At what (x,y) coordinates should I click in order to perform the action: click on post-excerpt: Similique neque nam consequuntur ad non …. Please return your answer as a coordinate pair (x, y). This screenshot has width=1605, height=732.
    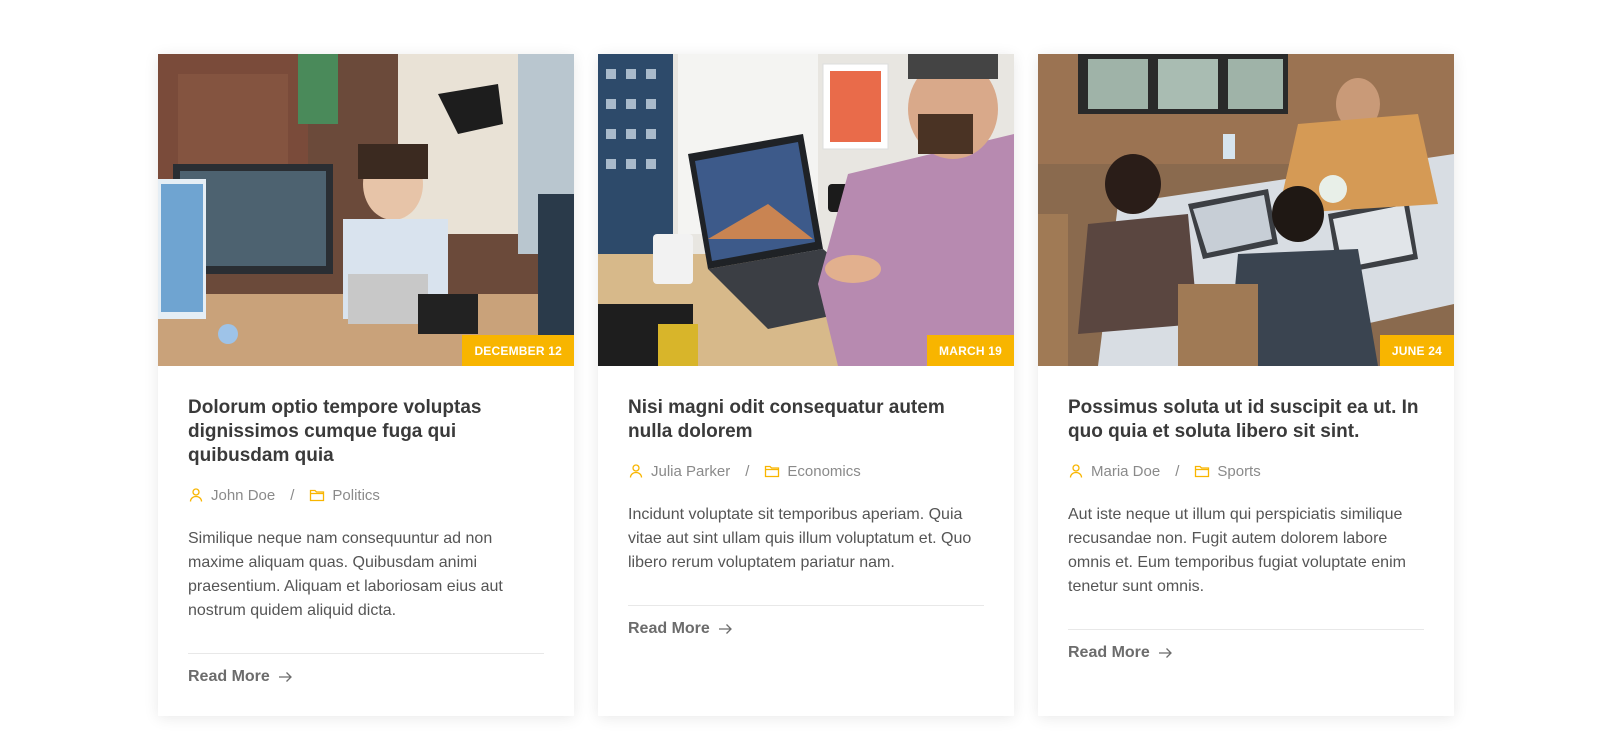
    Looking at the image, I should click on (345, 574).